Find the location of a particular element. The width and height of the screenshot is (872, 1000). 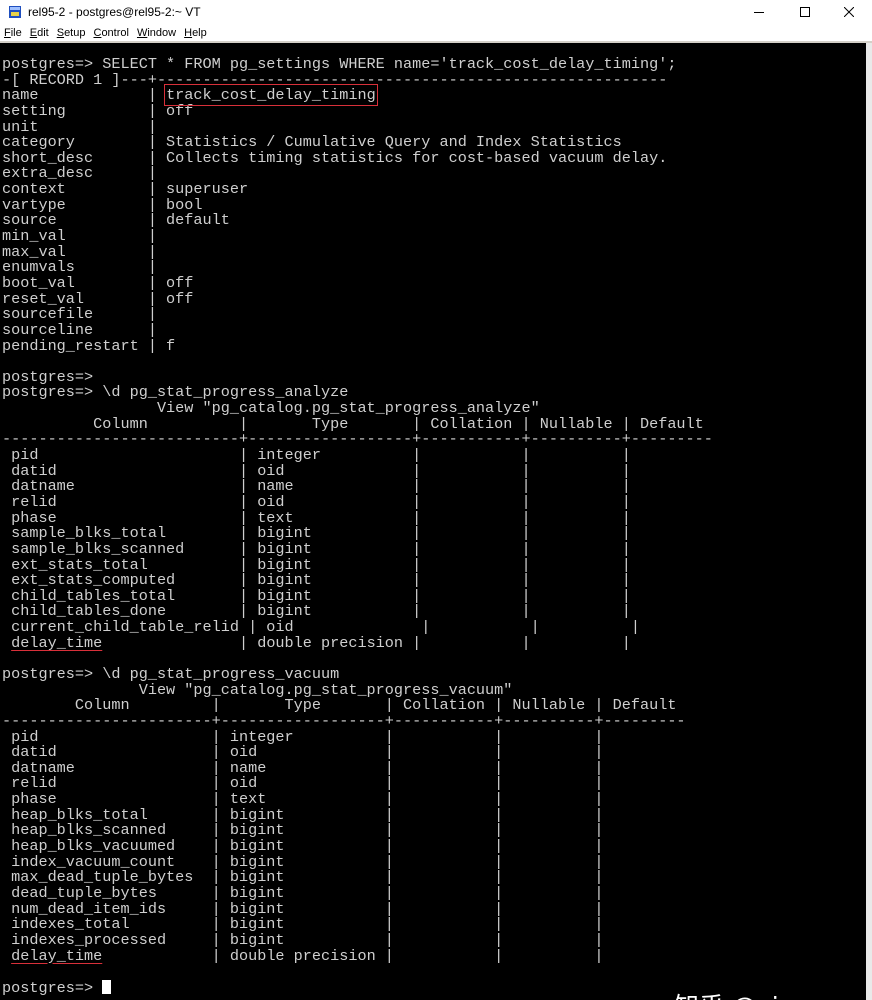

minimize-icon is located at coordinates (759, 12).